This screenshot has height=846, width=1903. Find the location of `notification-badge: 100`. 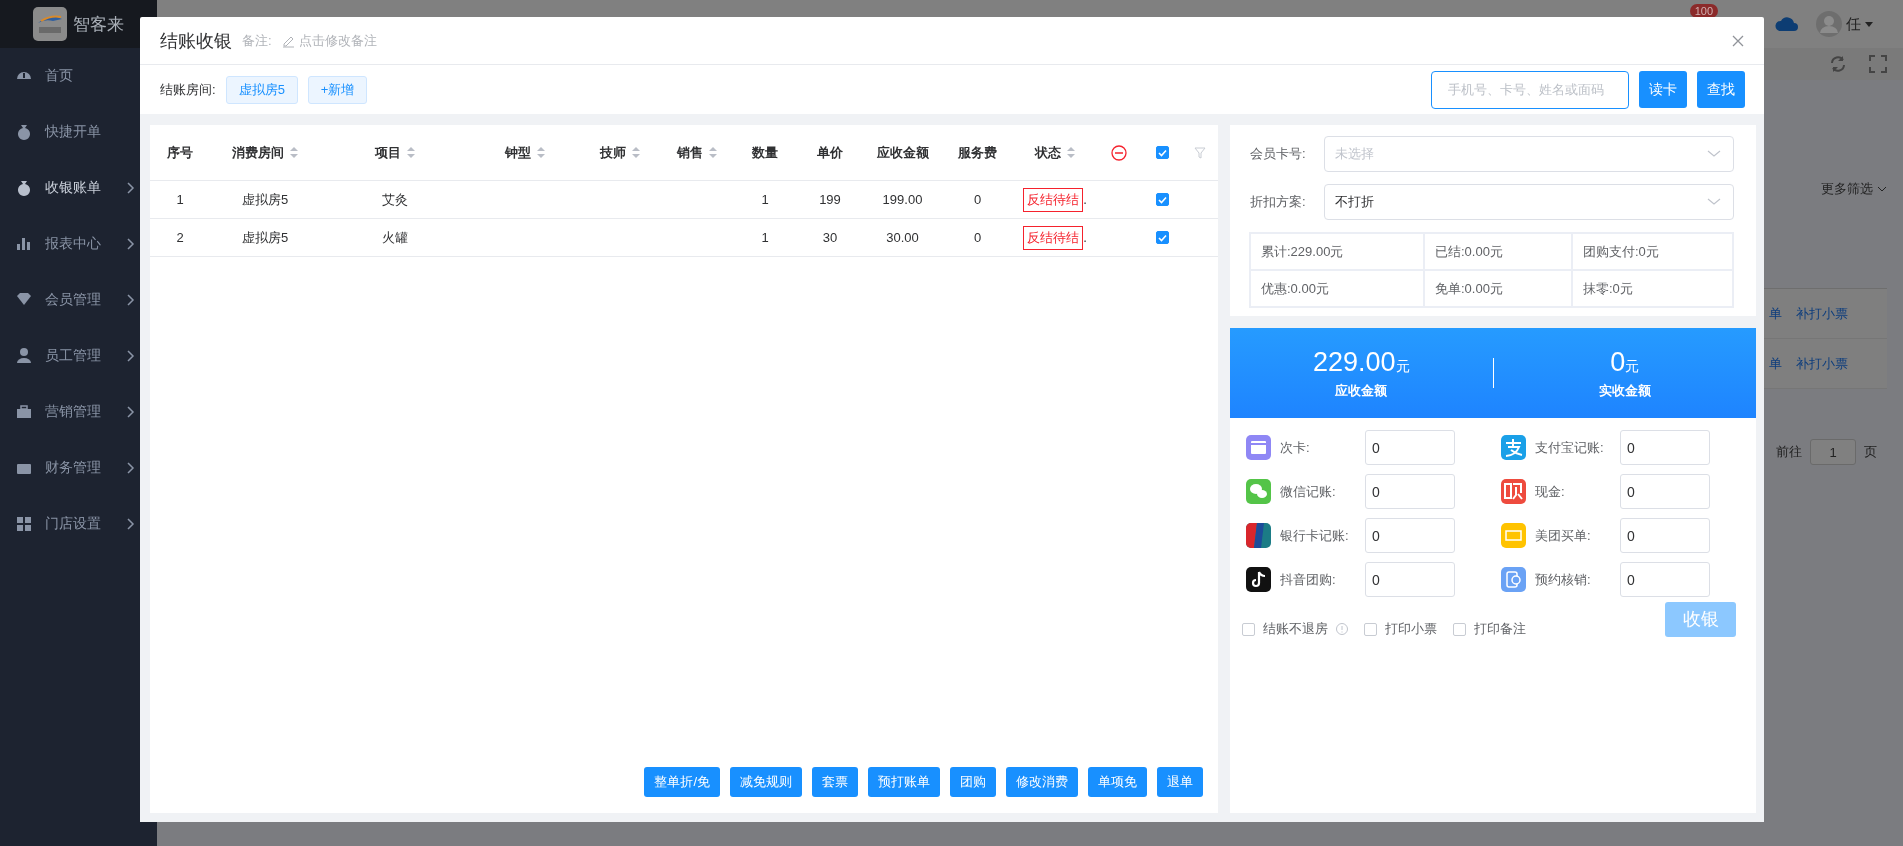

notification-badge: 100 is located at coordinates (1703, 11).